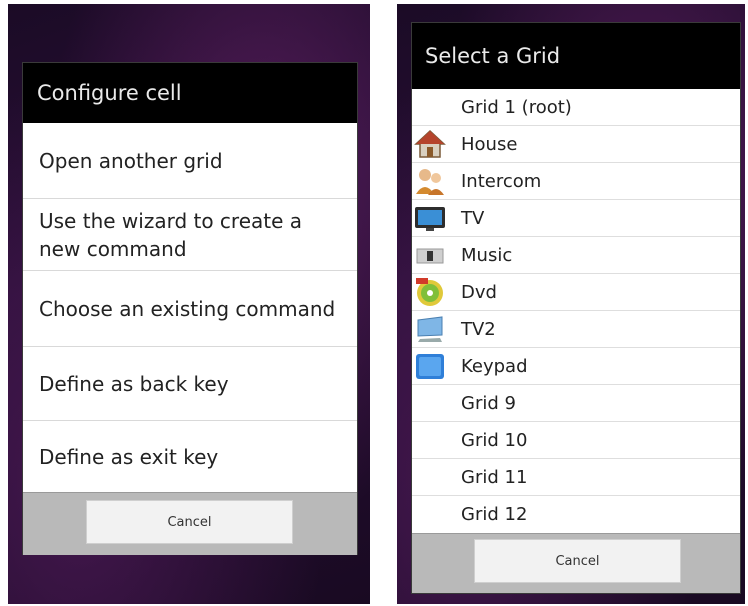  What do you see at coordinates (430, 144) in the screenshot?
I see `house-icon` at bounding box center [430, 144].